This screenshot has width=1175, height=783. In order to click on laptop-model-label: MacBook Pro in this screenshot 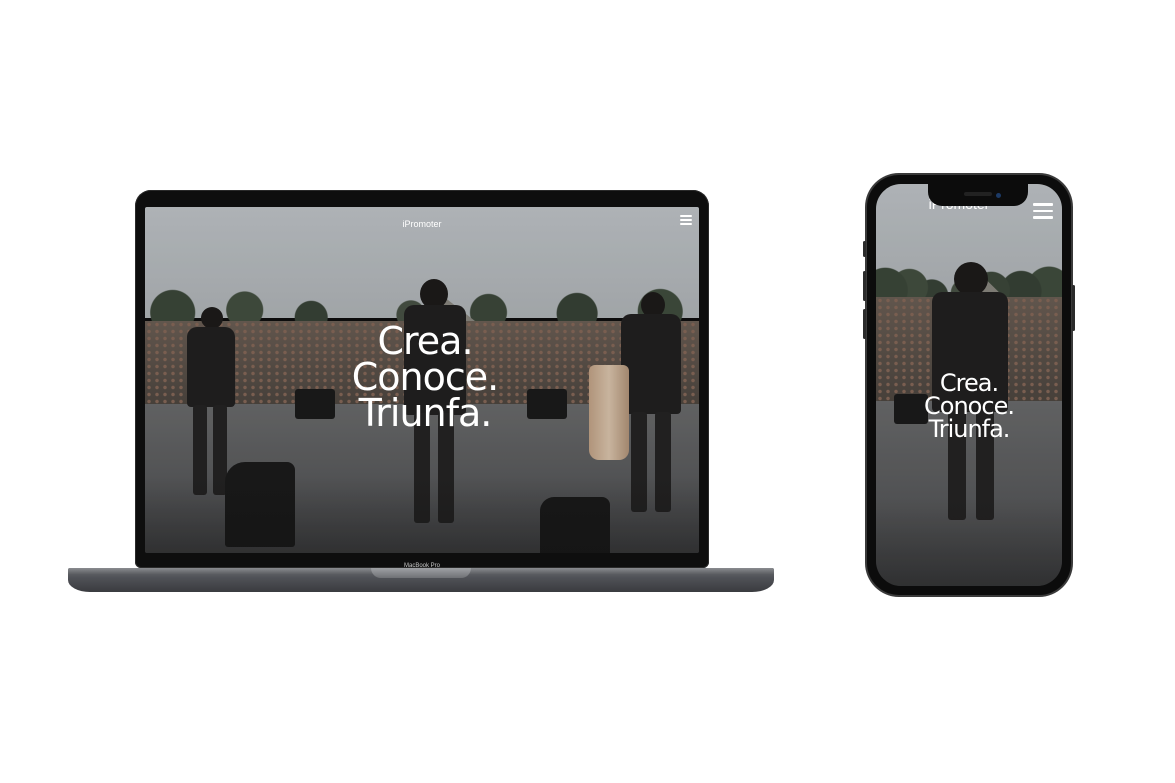, I will do `click(421, 566)`.